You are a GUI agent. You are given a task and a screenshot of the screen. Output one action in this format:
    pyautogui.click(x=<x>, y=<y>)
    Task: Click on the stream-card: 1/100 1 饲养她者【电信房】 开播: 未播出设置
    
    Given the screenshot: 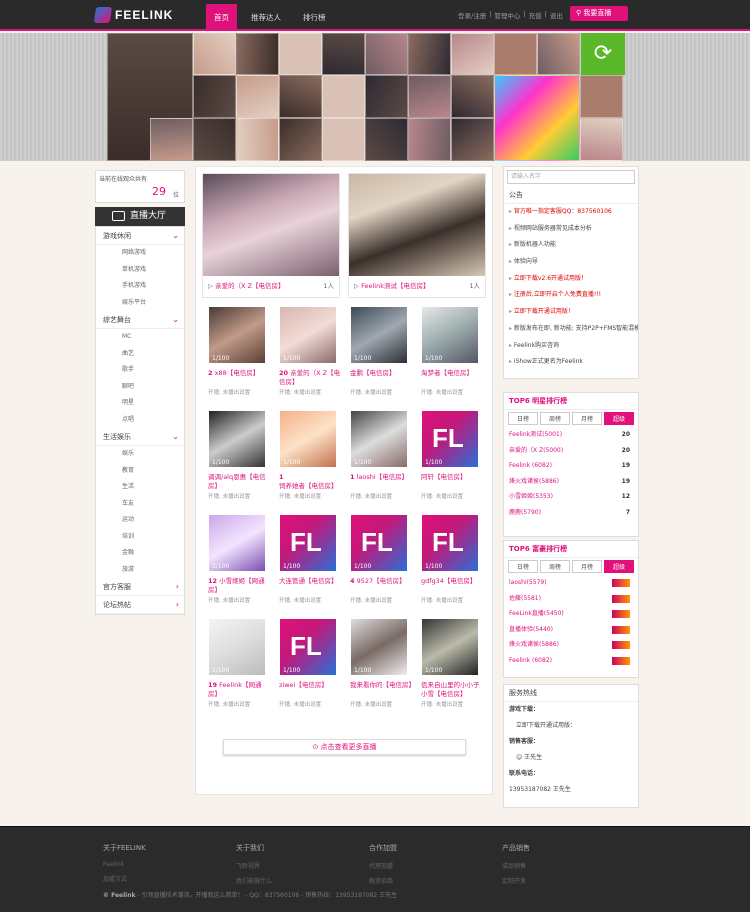 What is the action you would take?
    pyautogui.click(x=306, y=463)
    